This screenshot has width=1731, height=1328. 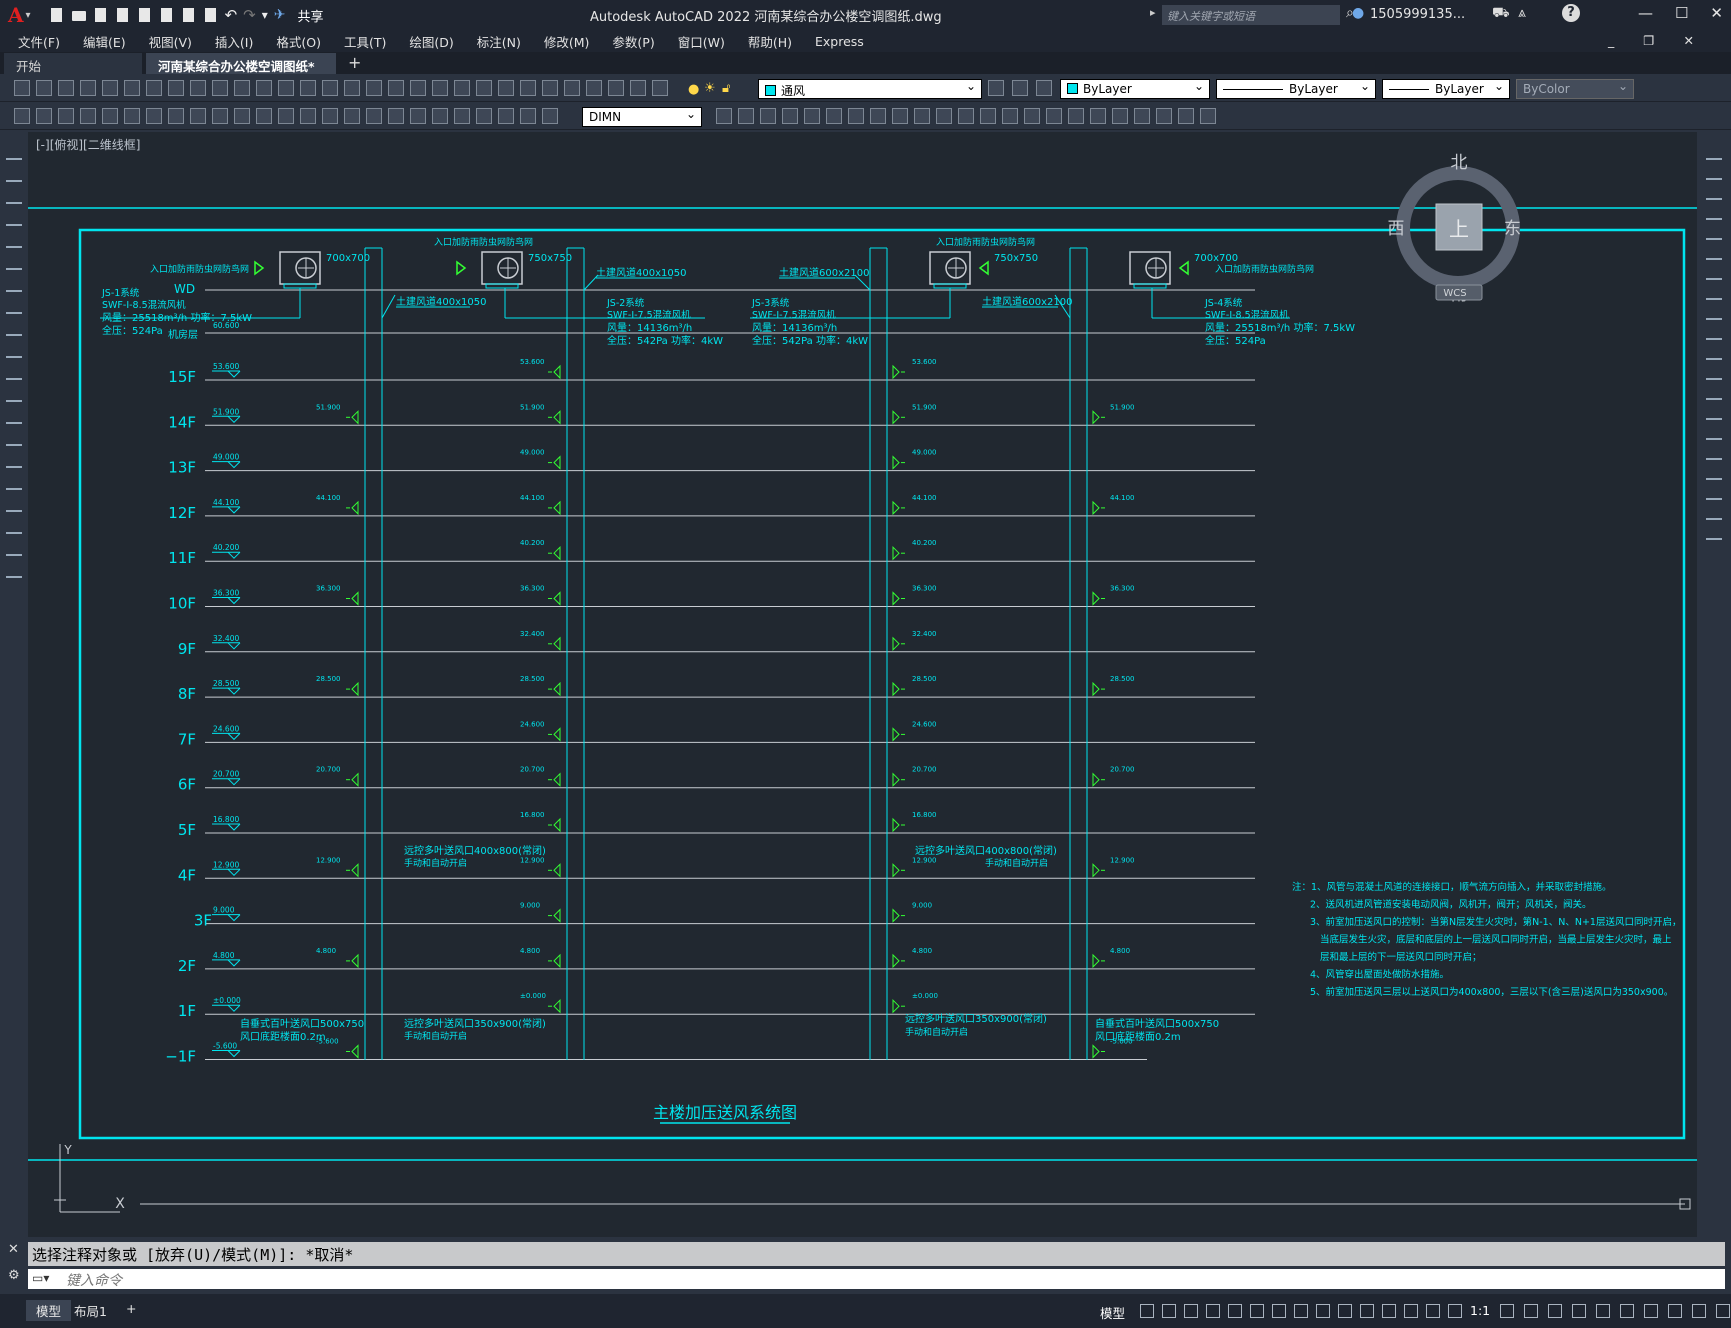 What do you see at coordinates (870, 89) in the screenshot?
I see `layer-dropdown: 通风` at bounding box center [870, 89].